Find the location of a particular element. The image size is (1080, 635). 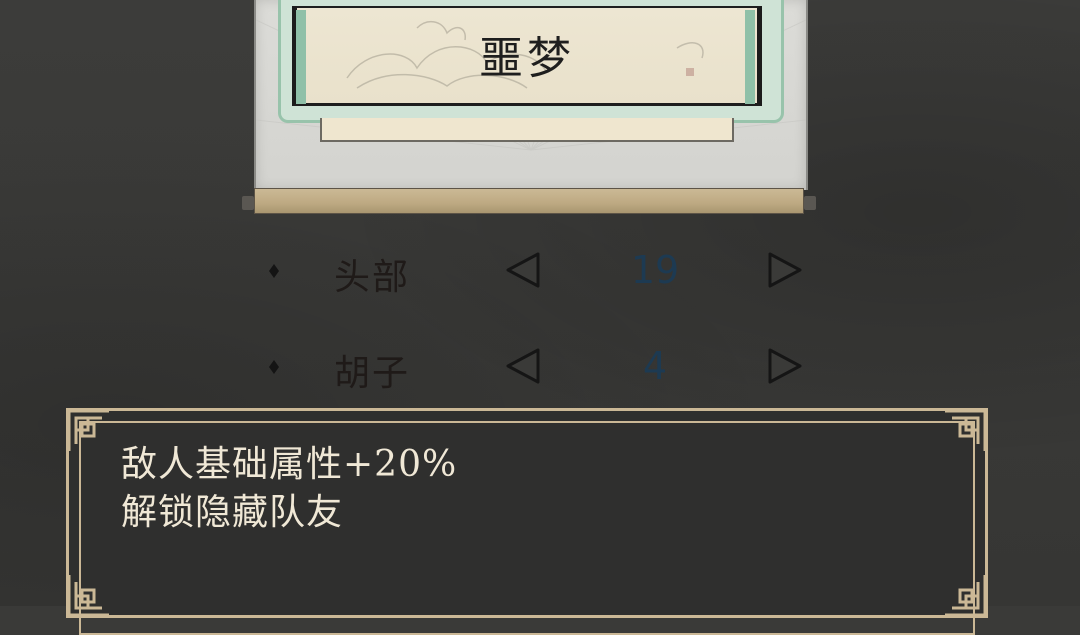

option-label-head: 头部 is located at coordinates (372, 277).